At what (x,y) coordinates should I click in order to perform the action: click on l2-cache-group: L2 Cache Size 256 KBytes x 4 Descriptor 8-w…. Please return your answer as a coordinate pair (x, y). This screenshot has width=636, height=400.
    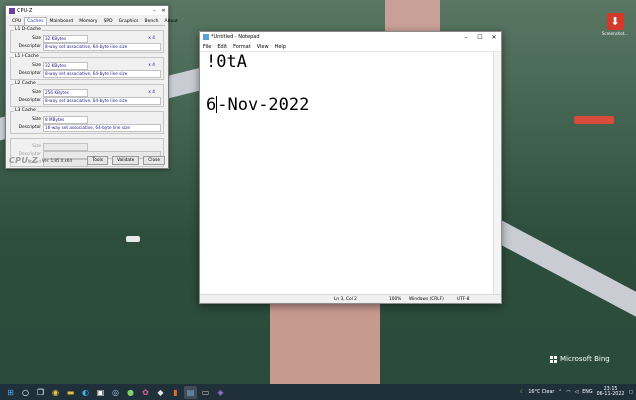
    Looking at the image, I should click on (87, 94).